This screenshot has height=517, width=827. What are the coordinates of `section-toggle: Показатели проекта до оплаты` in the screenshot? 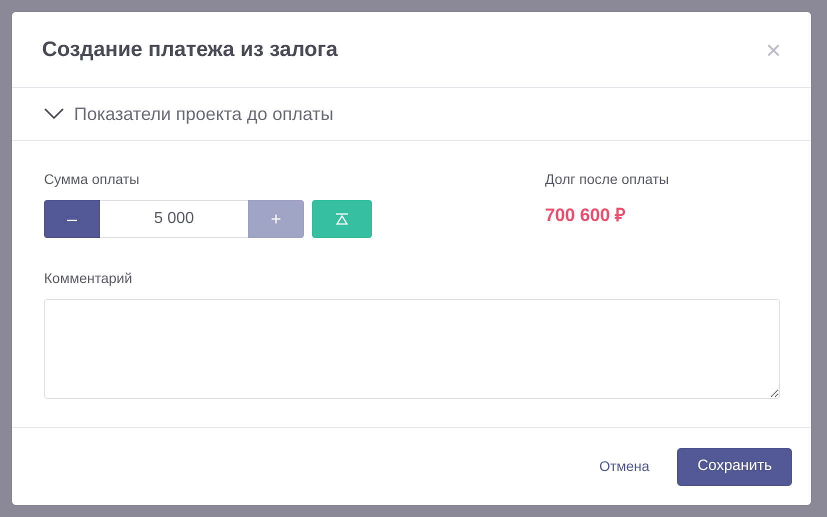 It's located at (411, 114).